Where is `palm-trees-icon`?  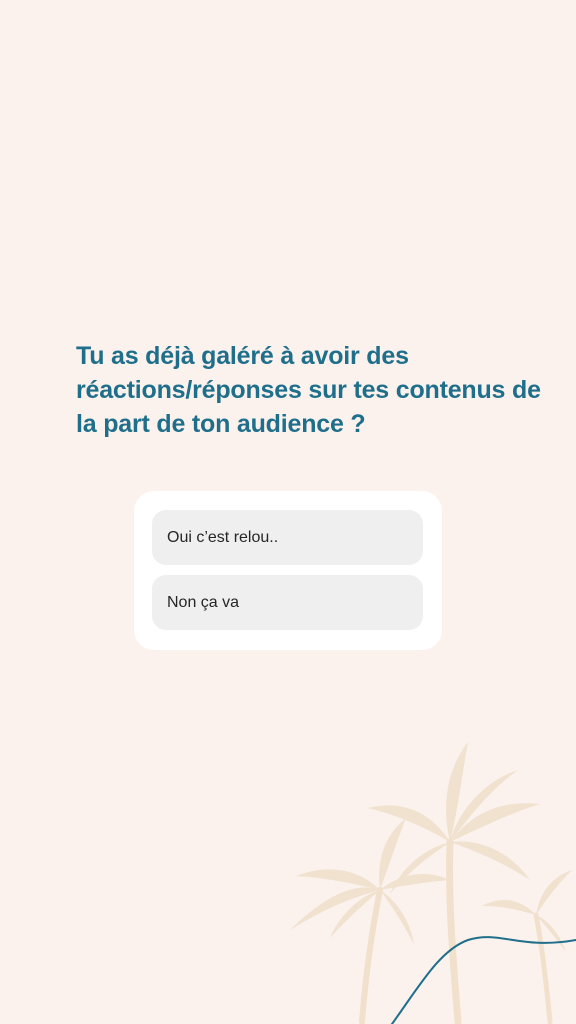 palm-trees-icon is located at coordinates (431, 883).